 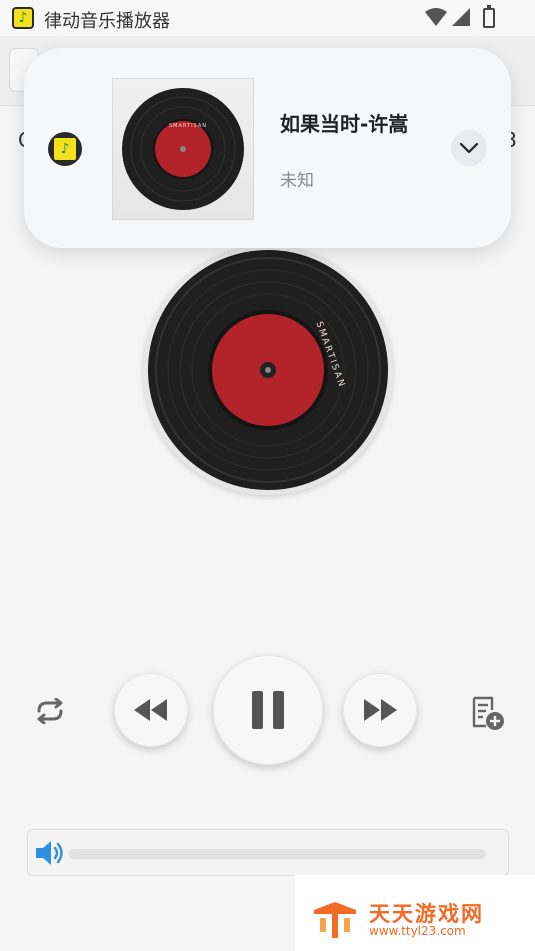 What do you see at coordinates (188, 126) in the screenshot?
I see `album-art-label-text: SMARTISAN` at bounding box center [188, 126].